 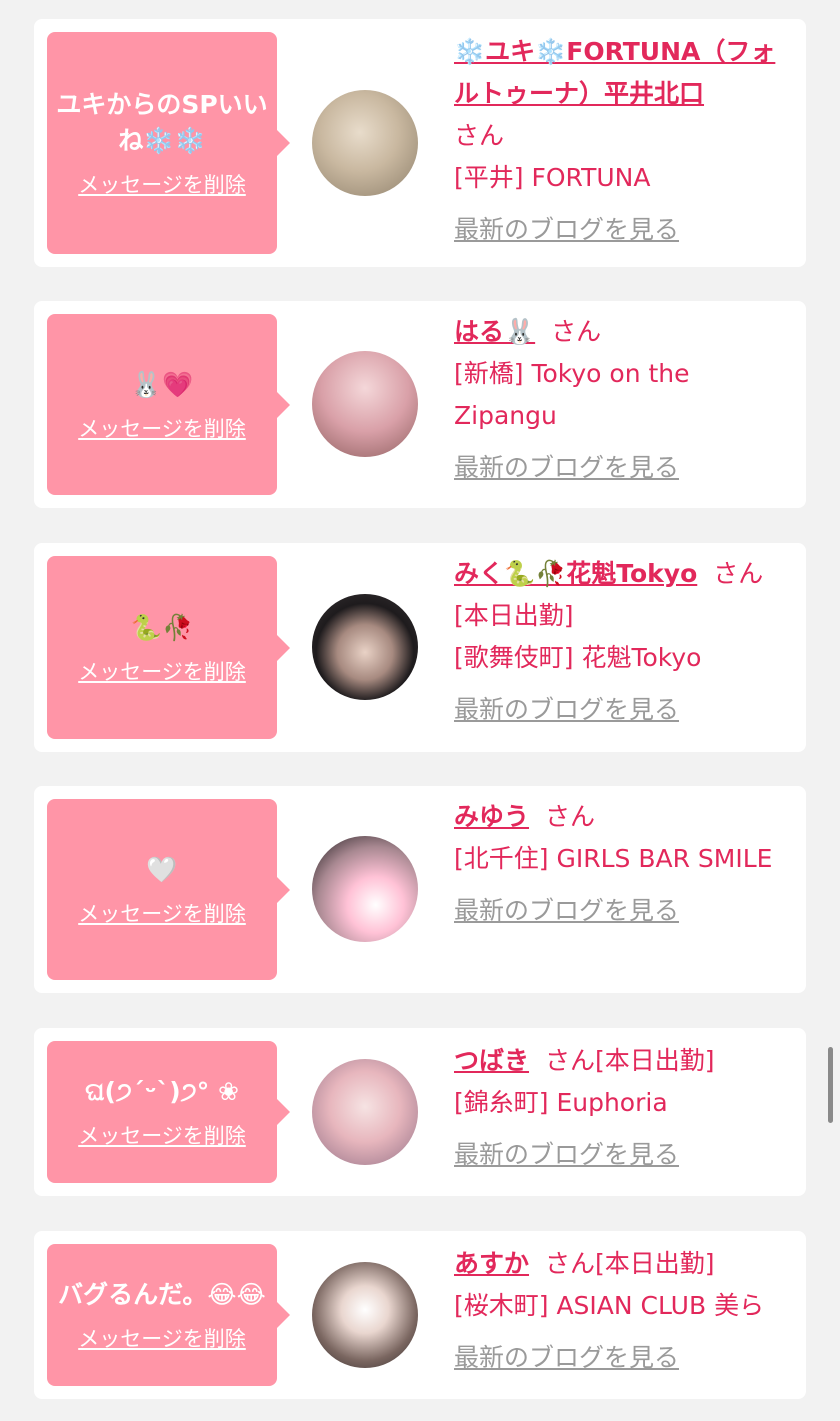 What do you see at coordinates (162, 122) in the screenshot?
I see `message-text: ユキからのSPいいね❄️❄️` at bounding box center [162, 122].